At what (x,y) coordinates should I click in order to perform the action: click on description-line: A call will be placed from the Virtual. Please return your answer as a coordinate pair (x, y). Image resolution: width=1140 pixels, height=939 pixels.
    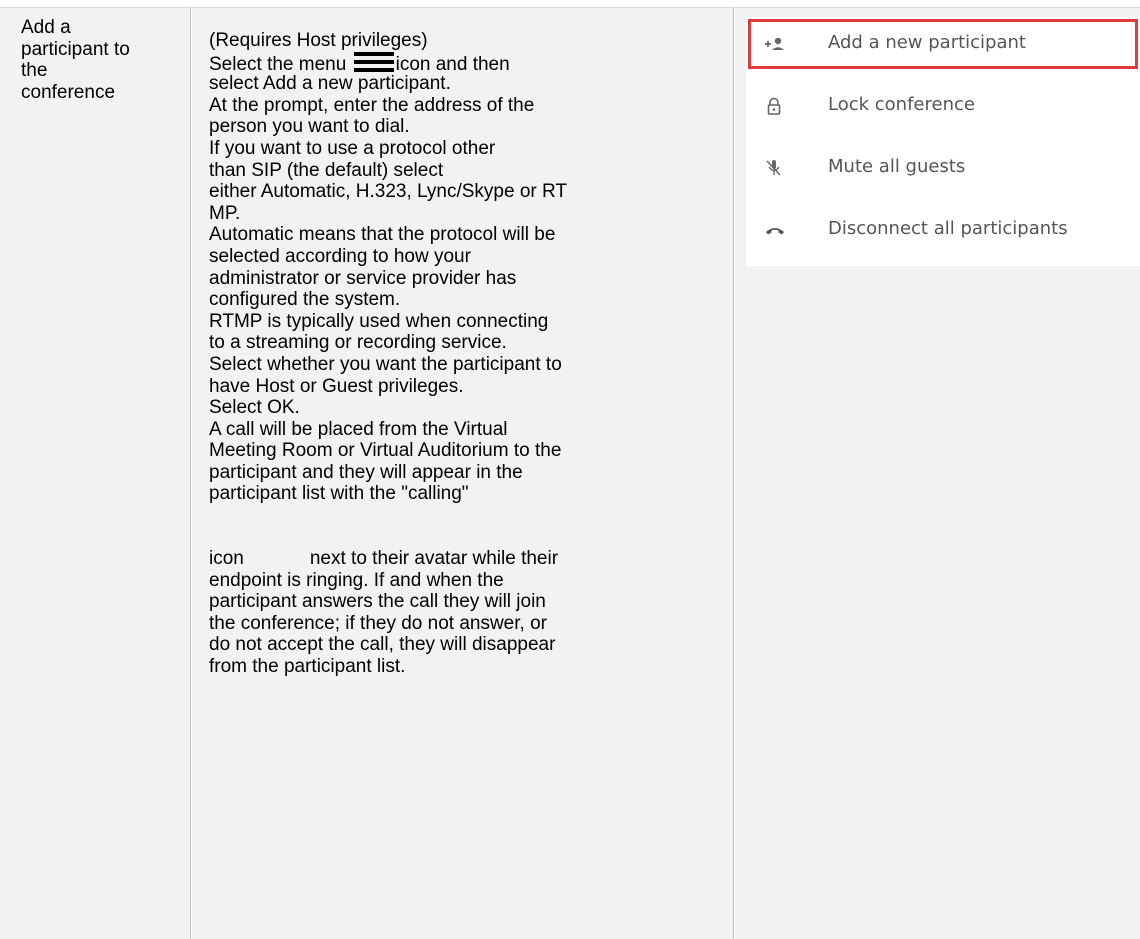
    Looking at the image, I should click on (358, 429).